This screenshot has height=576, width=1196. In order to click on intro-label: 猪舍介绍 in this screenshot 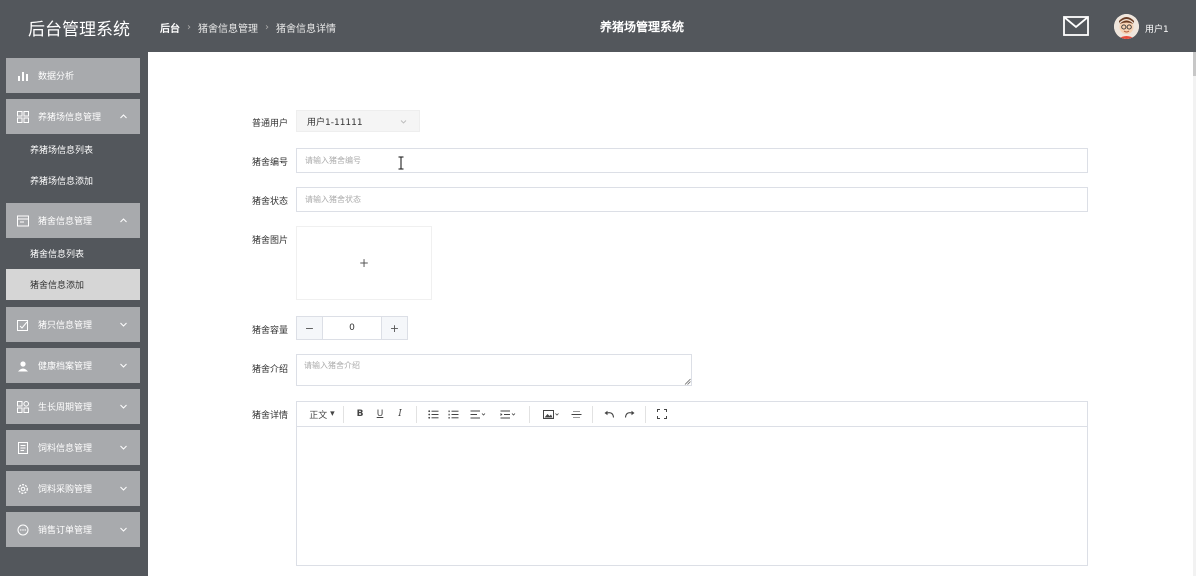, I will do `click(270, 370)`.